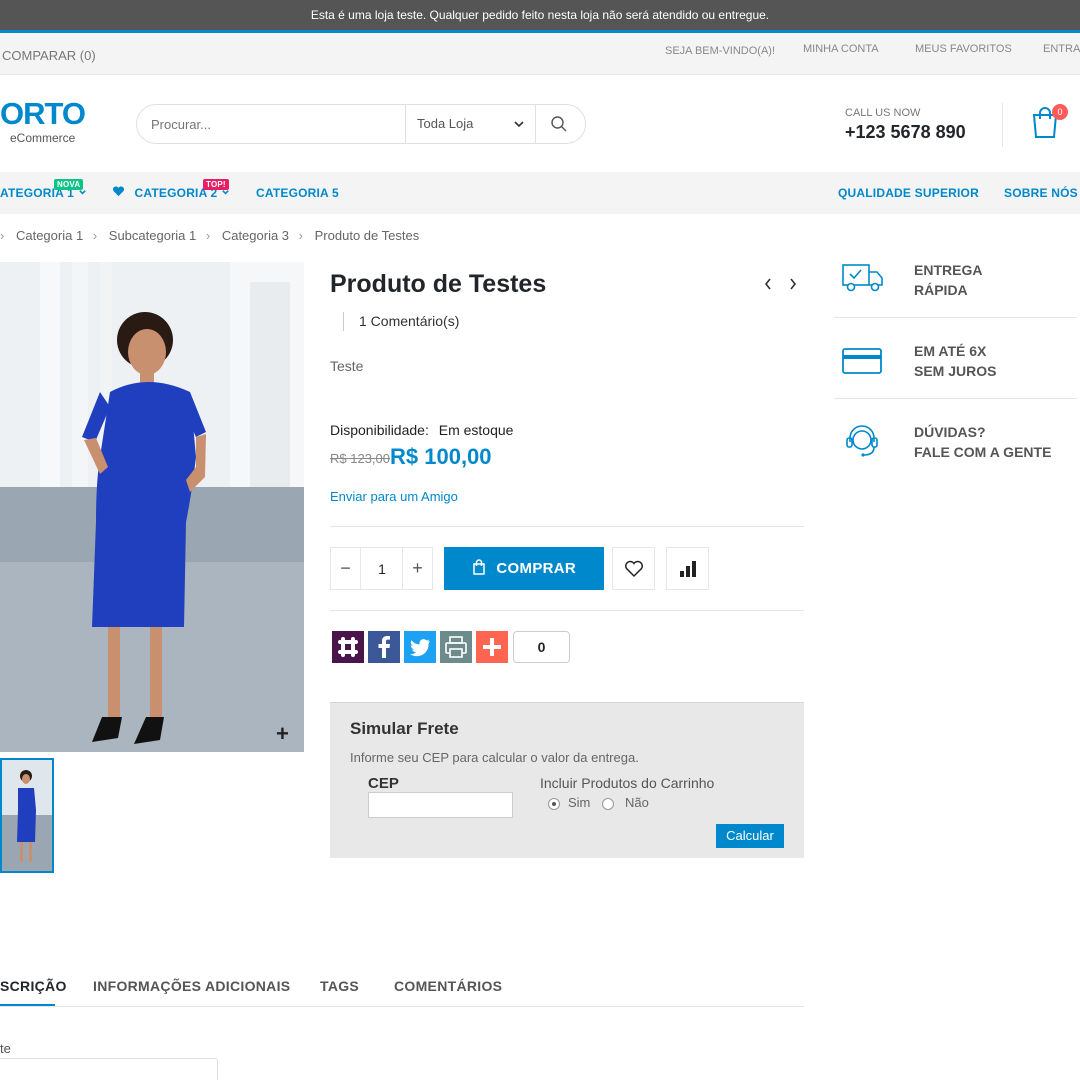  What do you see at coordinates (43, 113) in the screenshot?
I see `logo-text: ORTO` at bounding box center [43, 113].